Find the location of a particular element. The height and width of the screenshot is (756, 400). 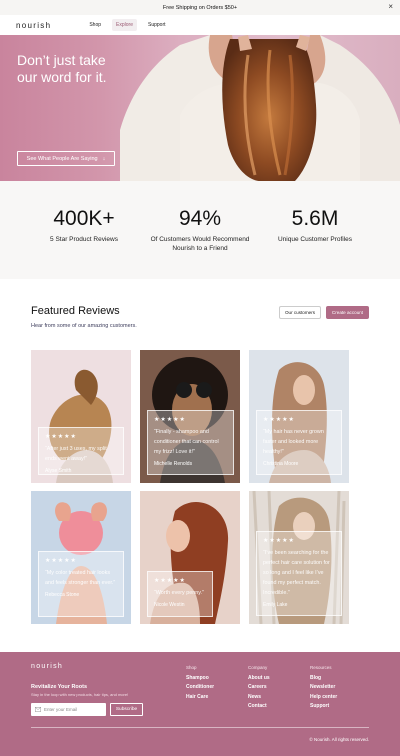

stat-label: Unique Customer Profiles is located at coordinates (315, 239).